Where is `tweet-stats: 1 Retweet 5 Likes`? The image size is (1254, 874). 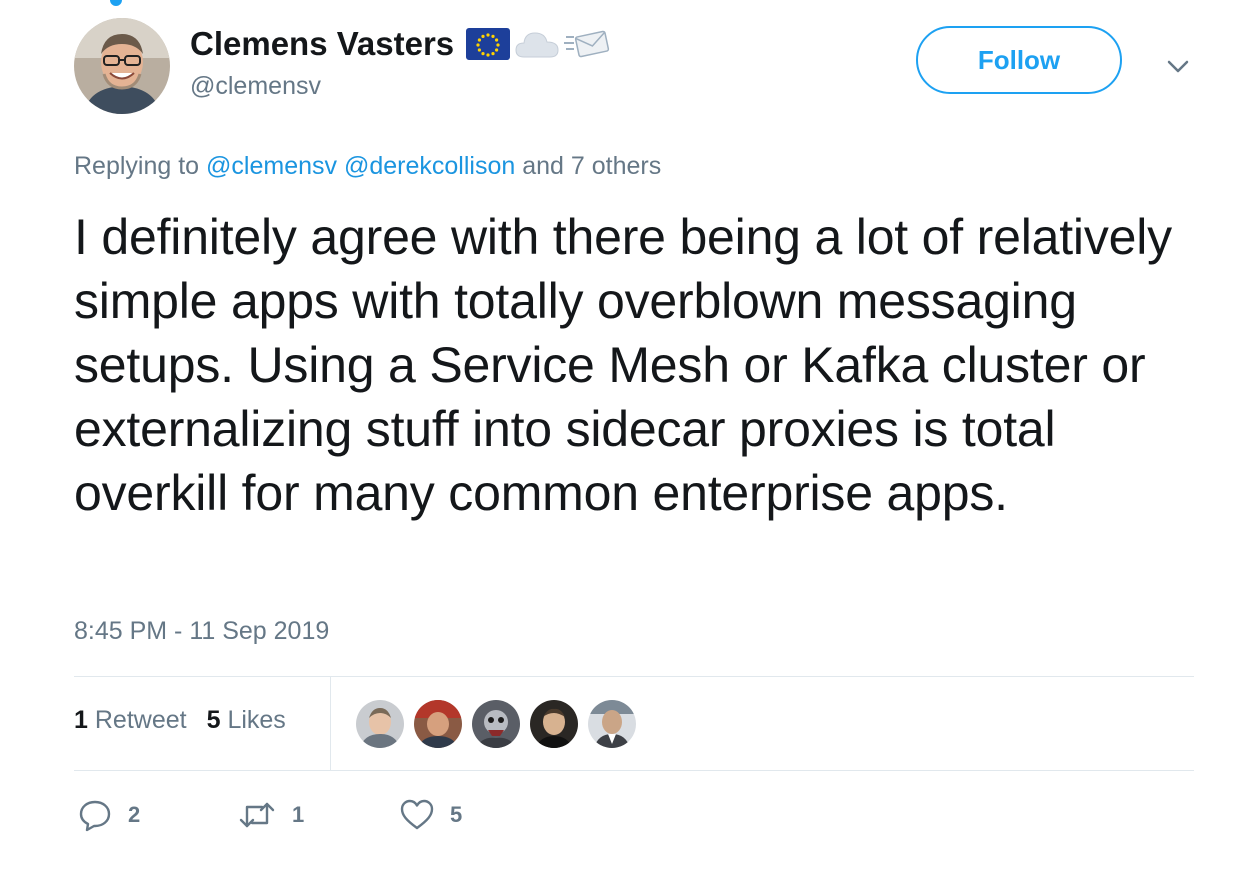
tweet-stats: 1 Retweet 5 Likes is located at coordinates (180, 720).